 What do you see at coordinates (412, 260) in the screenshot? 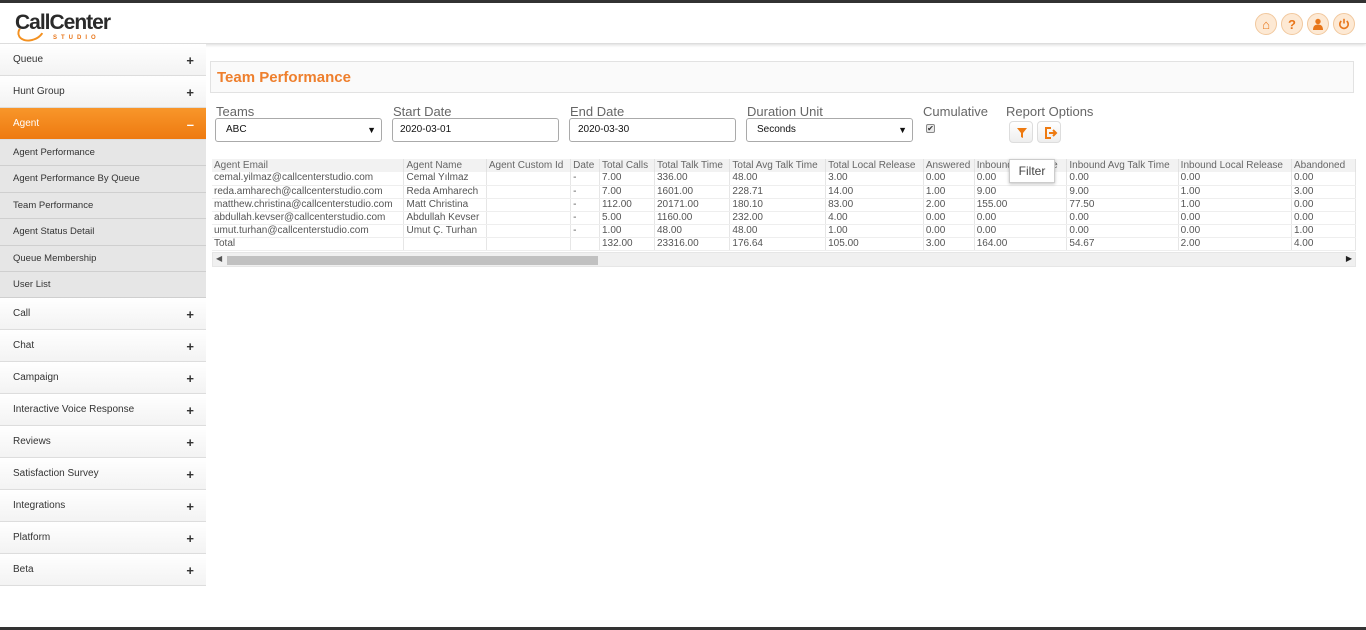
I see `scrollbar-thumb` at bounding box center [412, 260].